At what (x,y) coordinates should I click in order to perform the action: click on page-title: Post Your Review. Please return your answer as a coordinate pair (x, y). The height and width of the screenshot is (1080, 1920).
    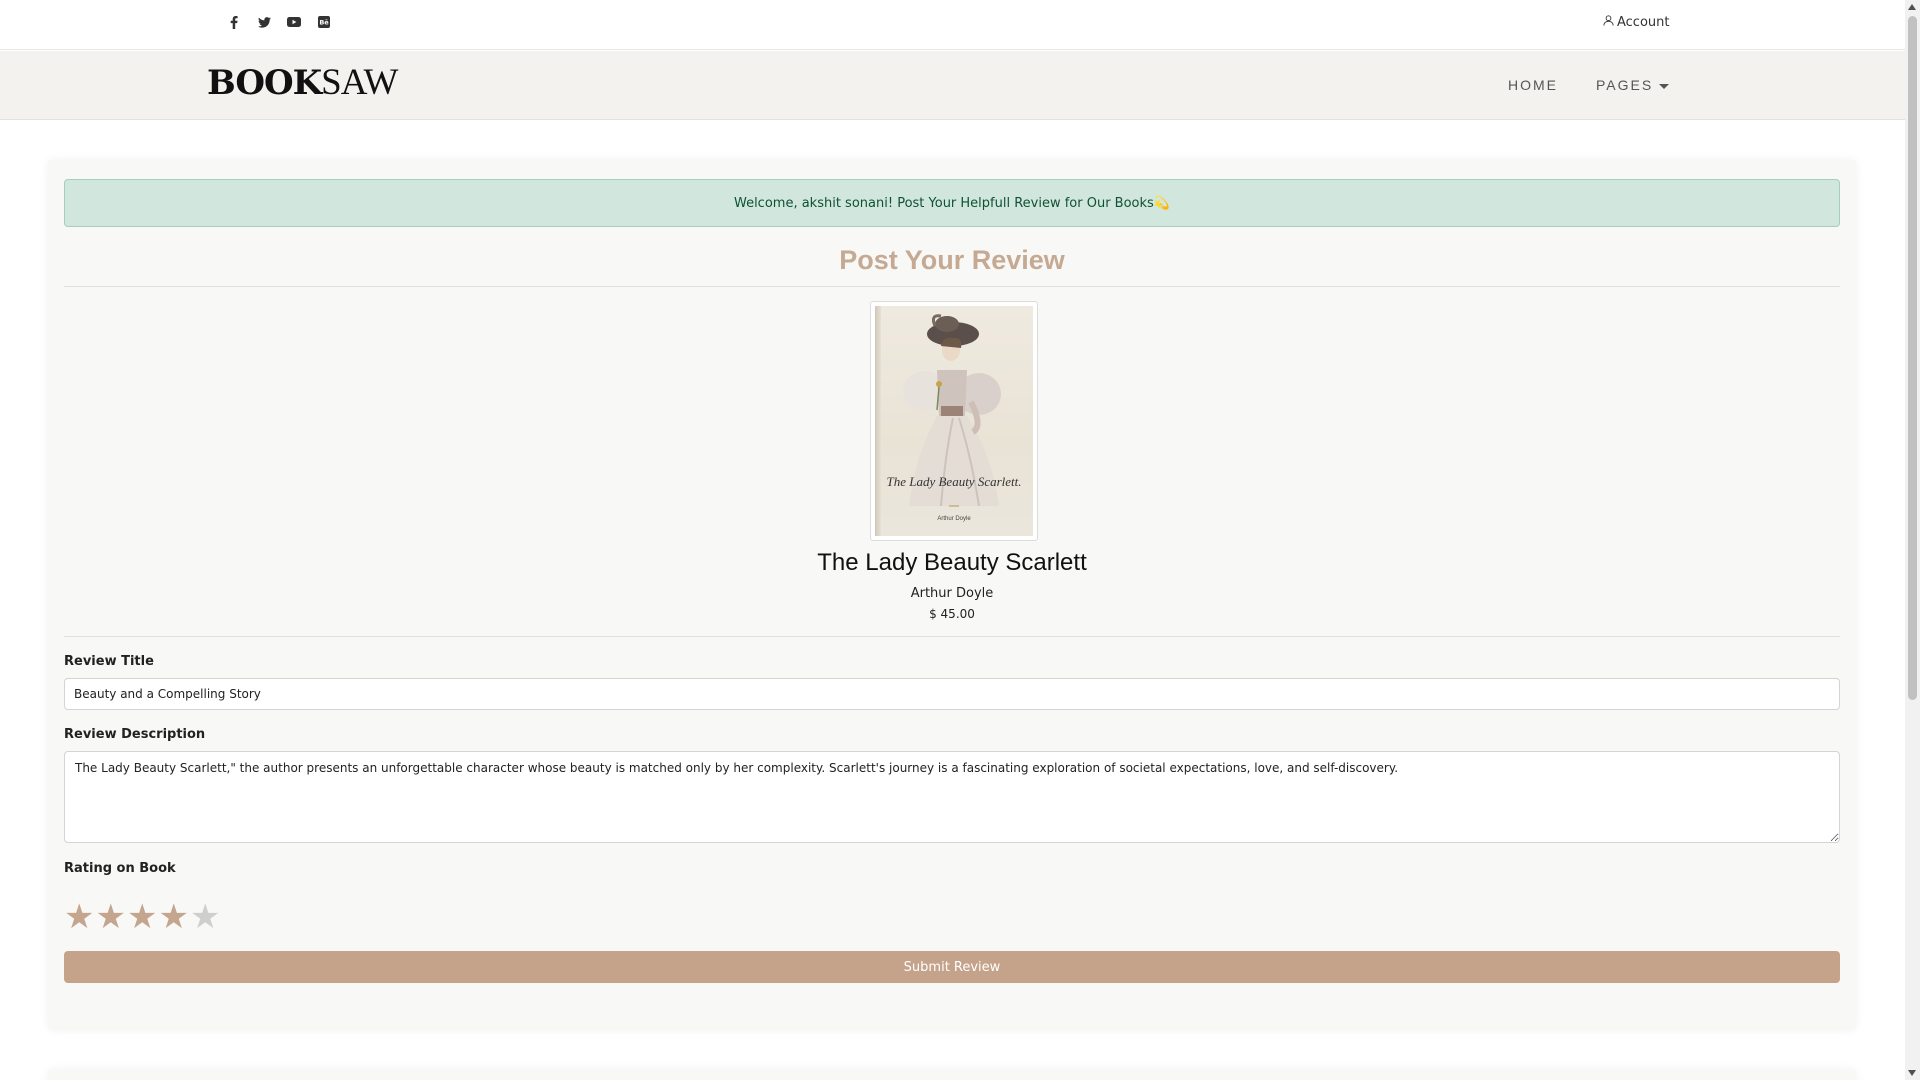
    Looking at the image, I should click on (952, 260).